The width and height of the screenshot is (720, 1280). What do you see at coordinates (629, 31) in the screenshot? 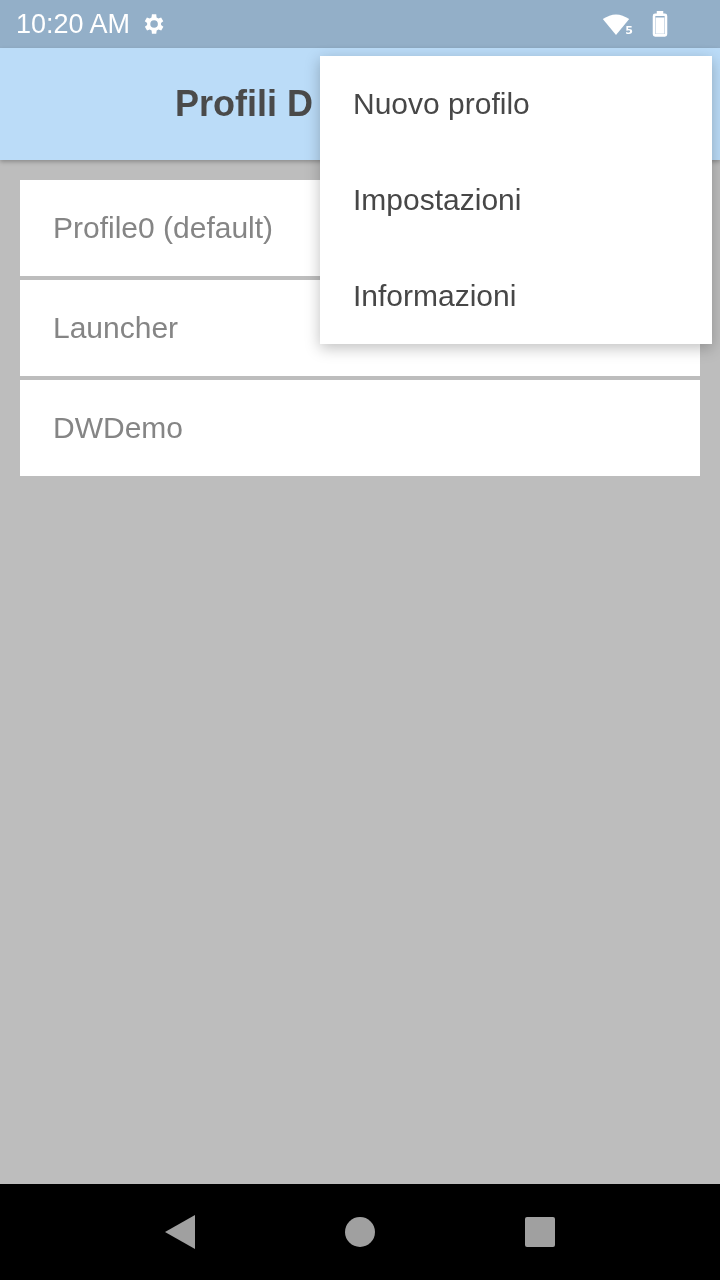
I see `wifi-badge: 5` at bounding box center [629, 31].